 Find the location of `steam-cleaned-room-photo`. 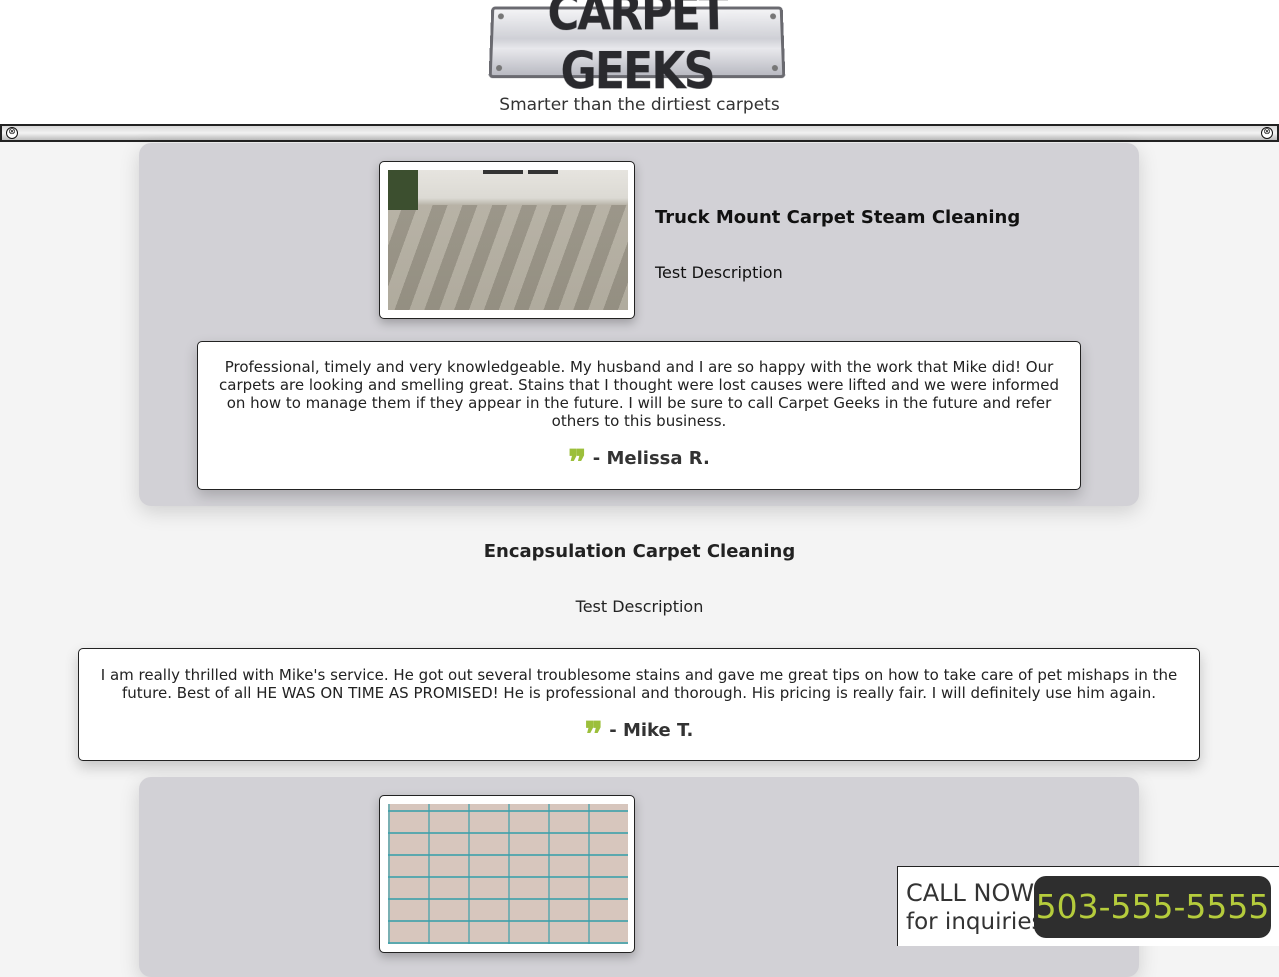

steam-cleaned-room-photo is located at coordinates (508, 240).